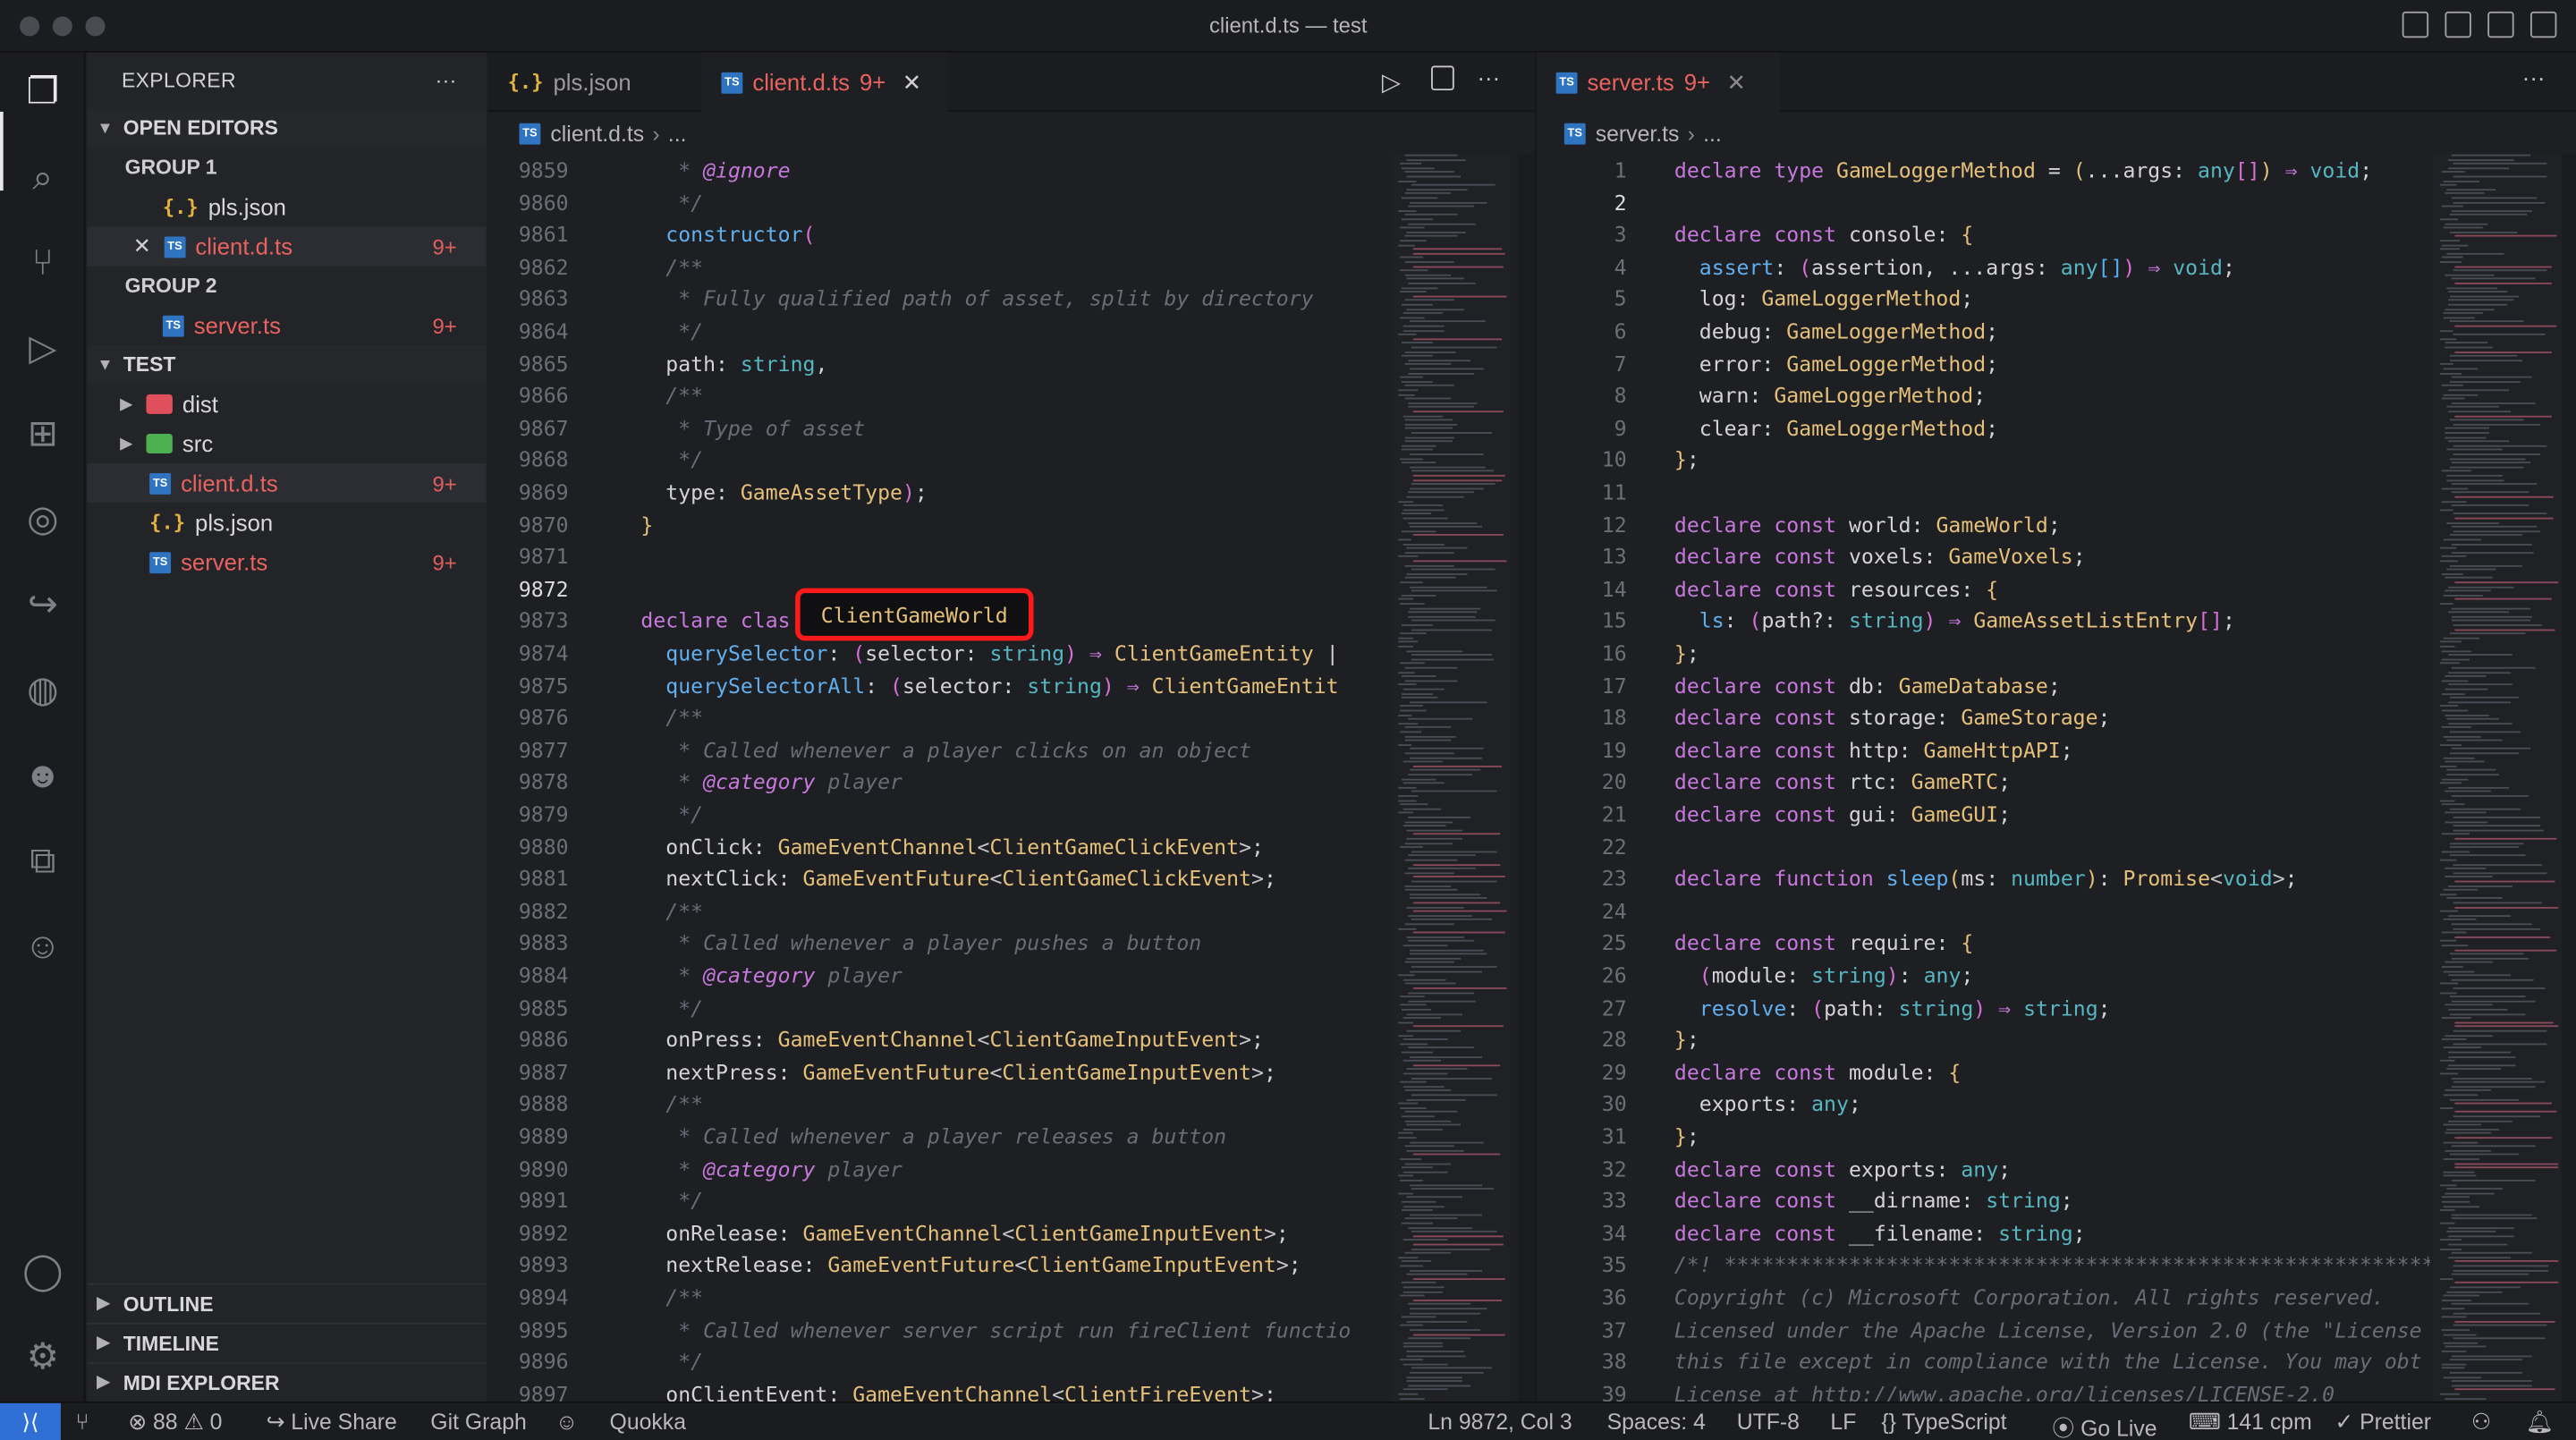 This screenshot has height=1440, width=2576. What do you see at coordinates (2481, 1423) in the screenshot?
I see `accounts-status-icon: ⚇` at bounding box center [2481, 1423].